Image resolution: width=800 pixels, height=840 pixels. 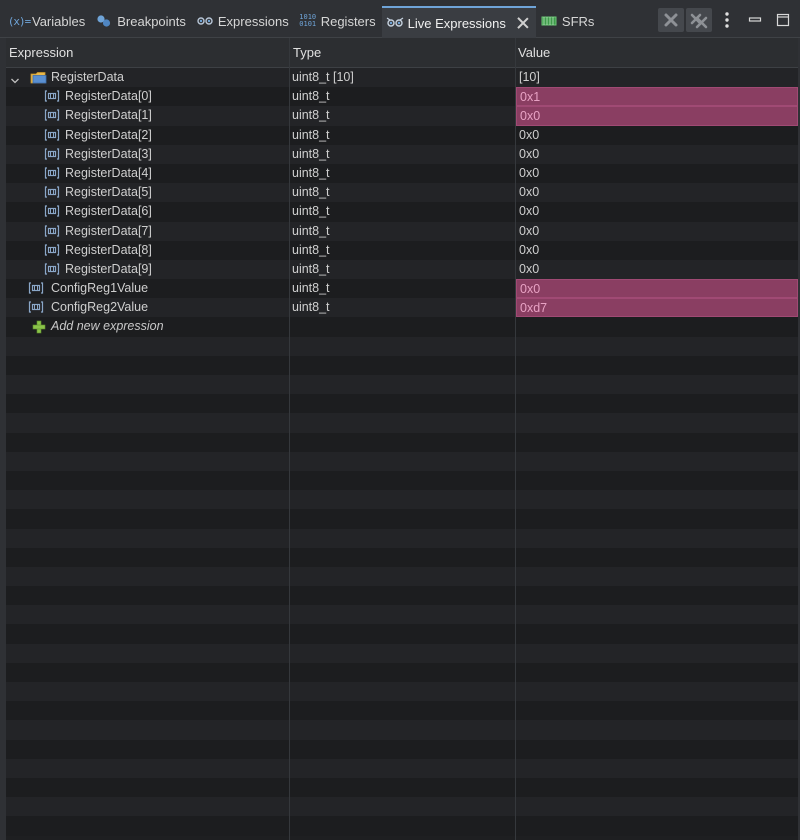 What do you see at coordinates (108, 192) in the screenshot?
I see `expression-name: RegisterData[5]` at bounding box center [108, 192].